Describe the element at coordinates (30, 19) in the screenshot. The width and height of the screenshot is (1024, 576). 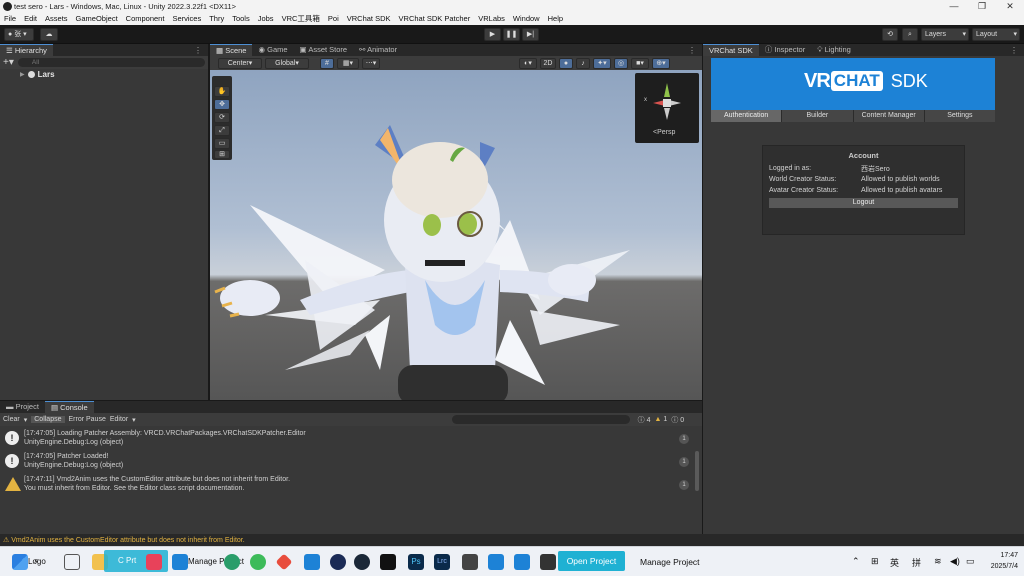
I see `menu-edit: Edit` at that location.